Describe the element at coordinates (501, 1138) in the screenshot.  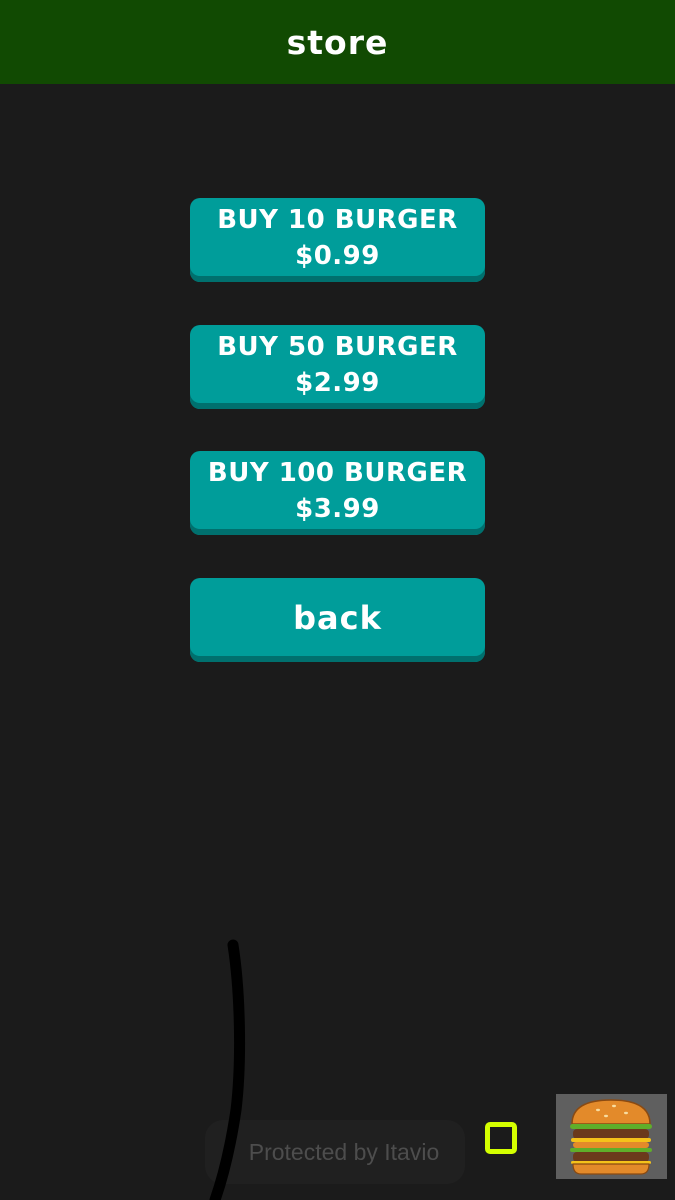
I see `square-outline-icon` at that location.